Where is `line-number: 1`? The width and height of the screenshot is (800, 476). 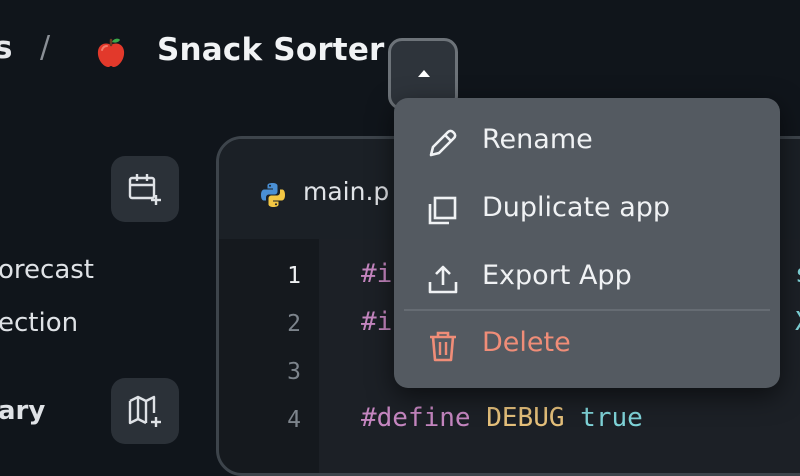
line-number: 1 is located at coordinates (294, 276).